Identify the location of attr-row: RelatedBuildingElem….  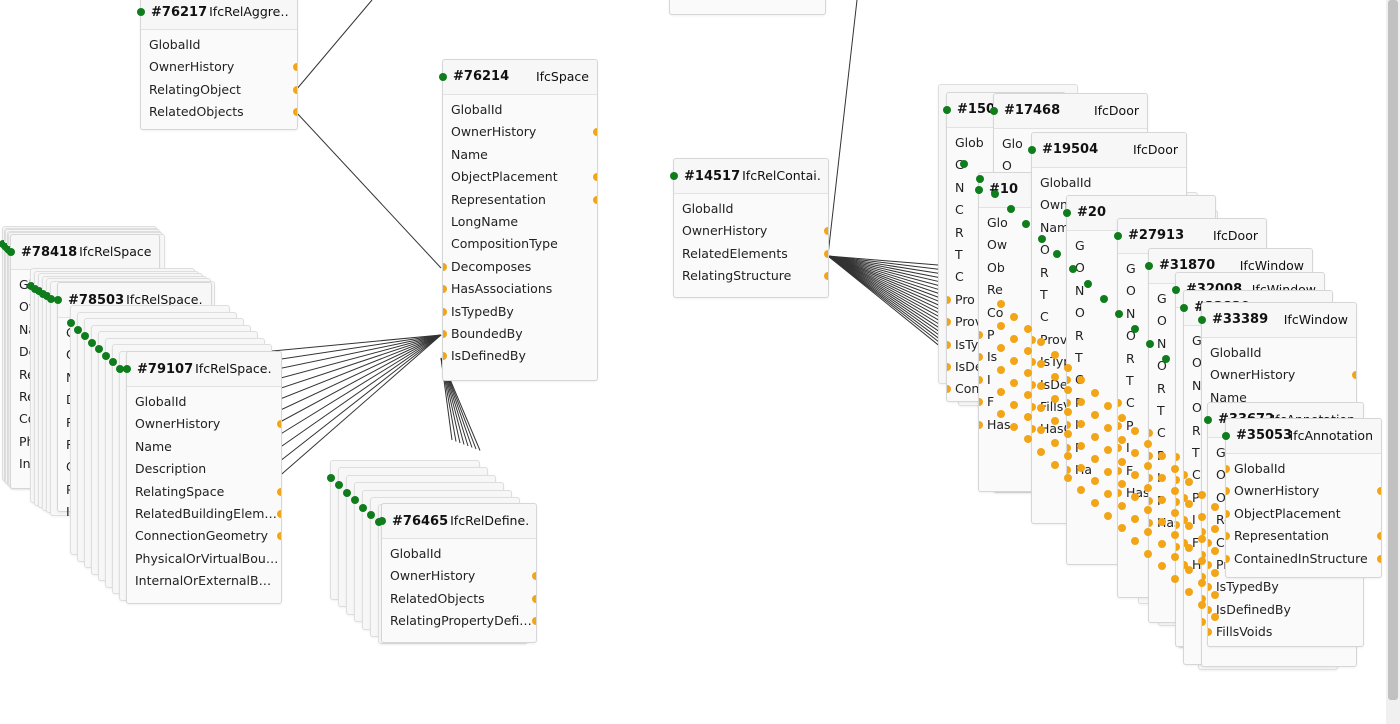
(204, 514).